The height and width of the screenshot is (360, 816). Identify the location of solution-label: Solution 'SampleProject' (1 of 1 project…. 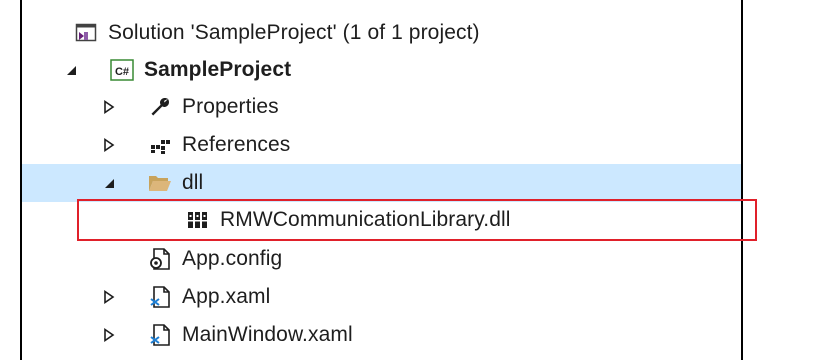
(294, 32).